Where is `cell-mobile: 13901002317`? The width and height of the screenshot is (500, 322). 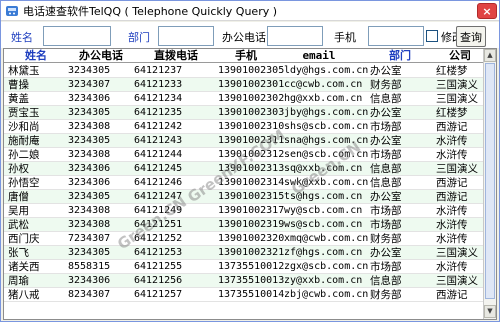 cell-mobile: 13901002317 is located at coordinates (251, 210).